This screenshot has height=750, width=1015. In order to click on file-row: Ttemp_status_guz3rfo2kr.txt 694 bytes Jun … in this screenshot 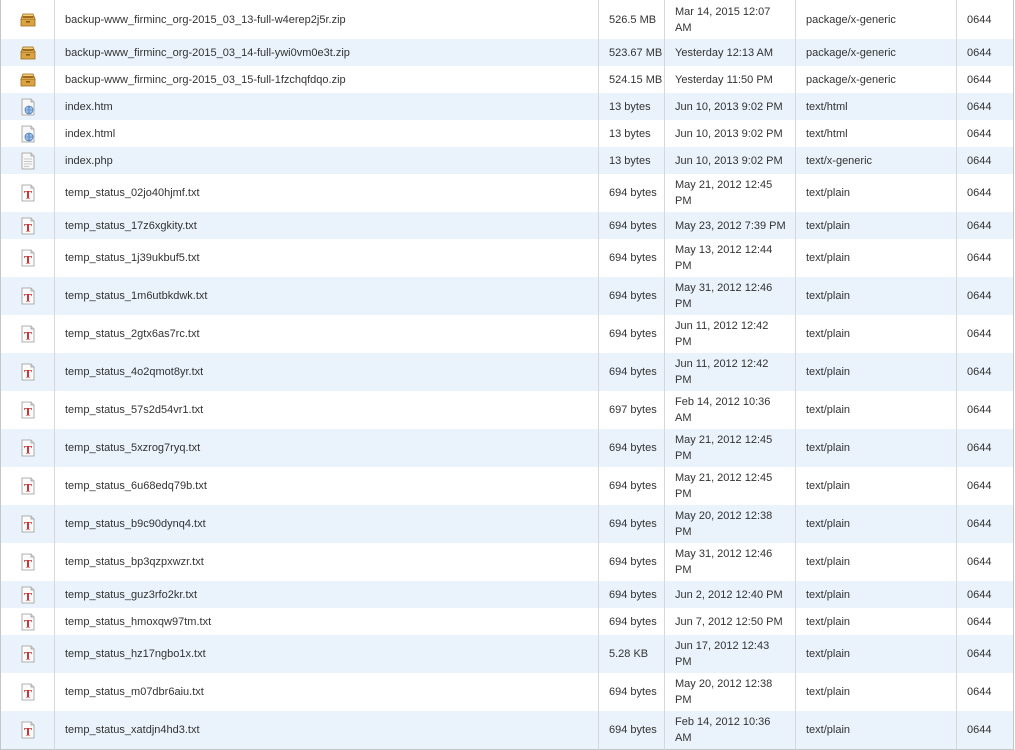, I will do `click(507, 594)`.